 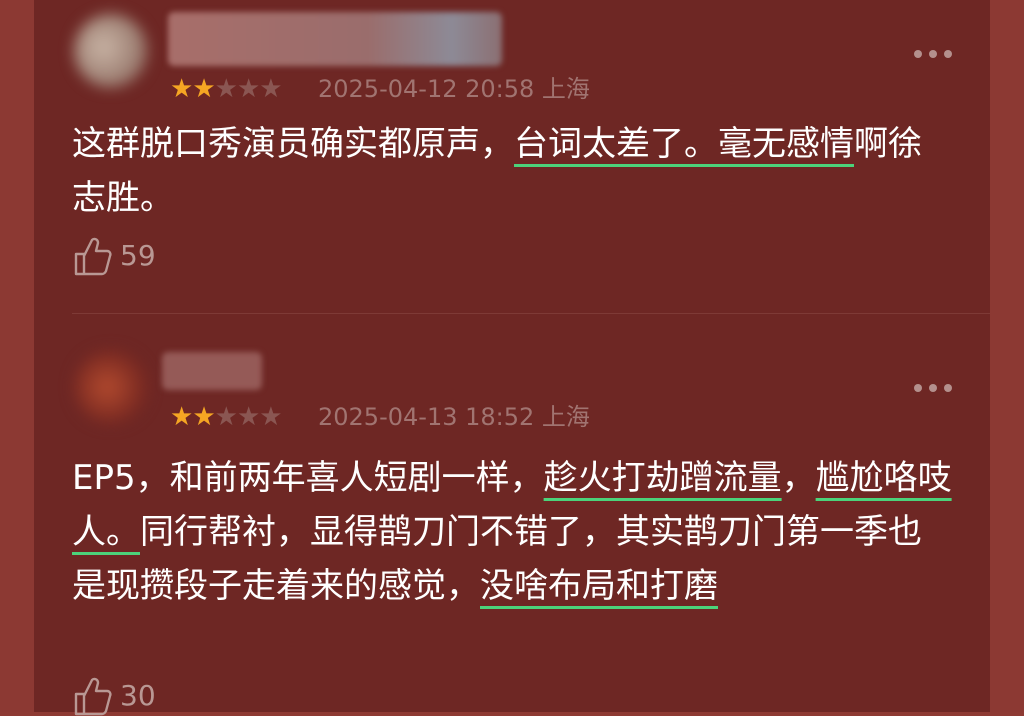 I want to click on text-segment: EP5，和前两年喜人短剧一样，, so click(x=308, y=478).